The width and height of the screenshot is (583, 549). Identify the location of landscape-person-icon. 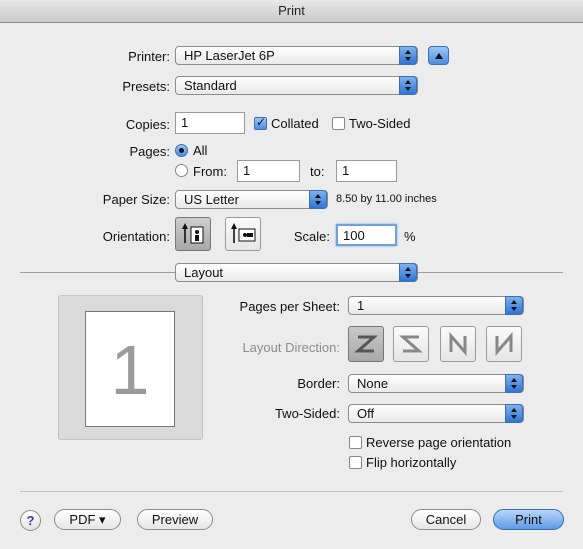
(243, 233).